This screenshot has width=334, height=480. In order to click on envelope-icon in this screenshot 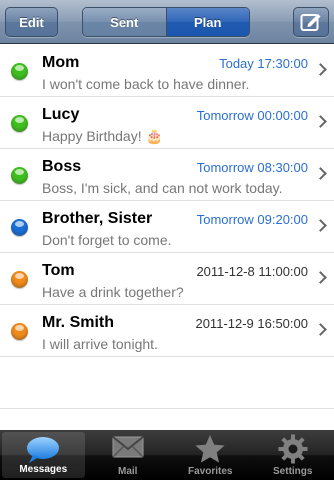, I will do `click(128, 447)`.